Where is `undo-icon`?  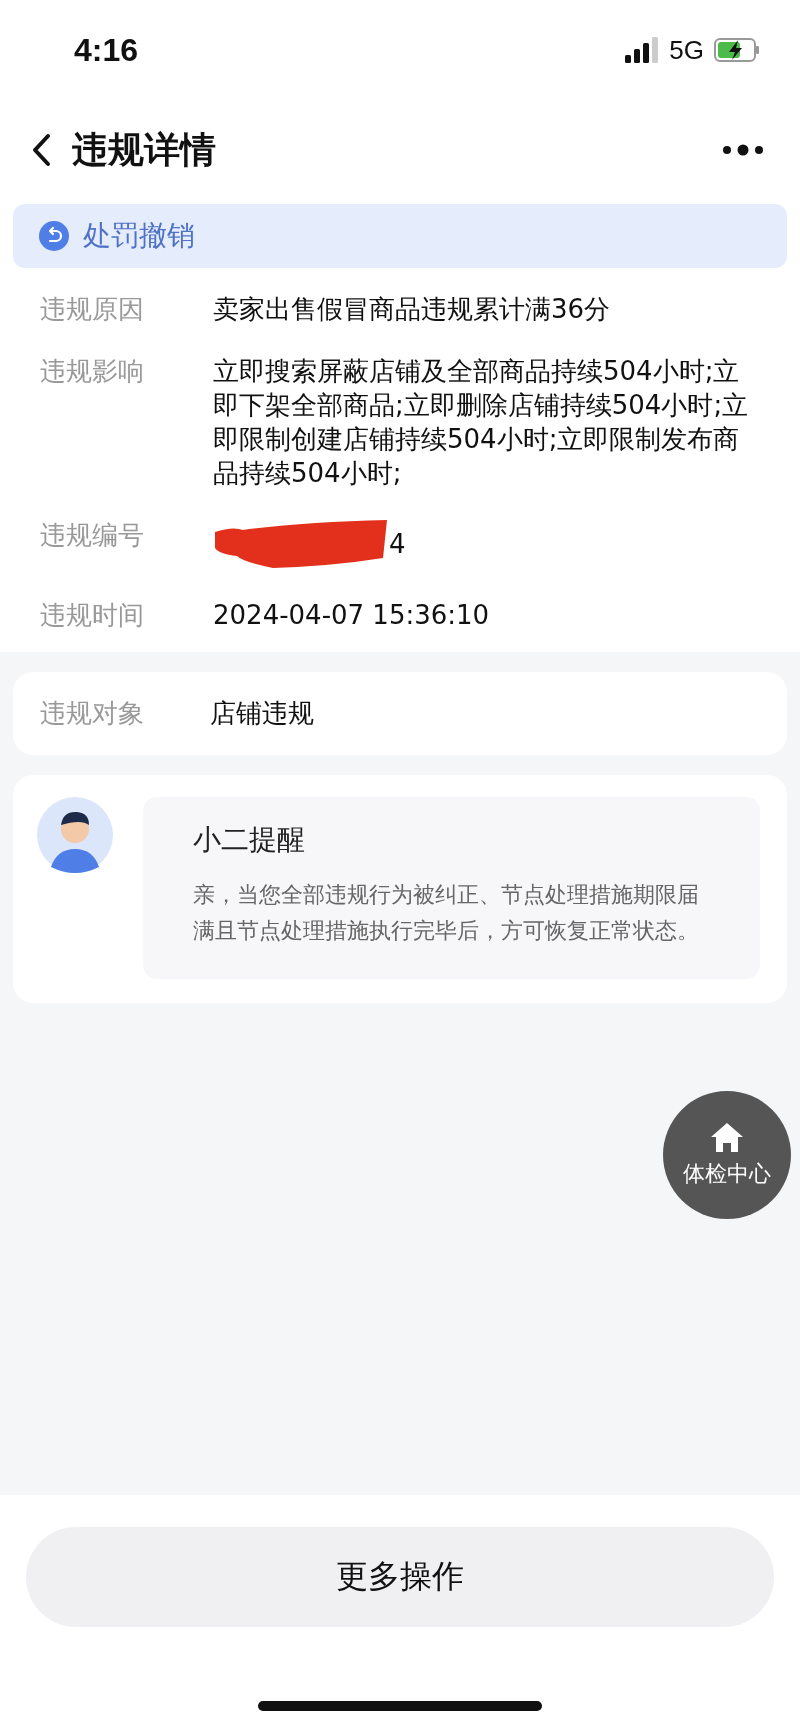
undo-icon is located at coordinates (54, 236).